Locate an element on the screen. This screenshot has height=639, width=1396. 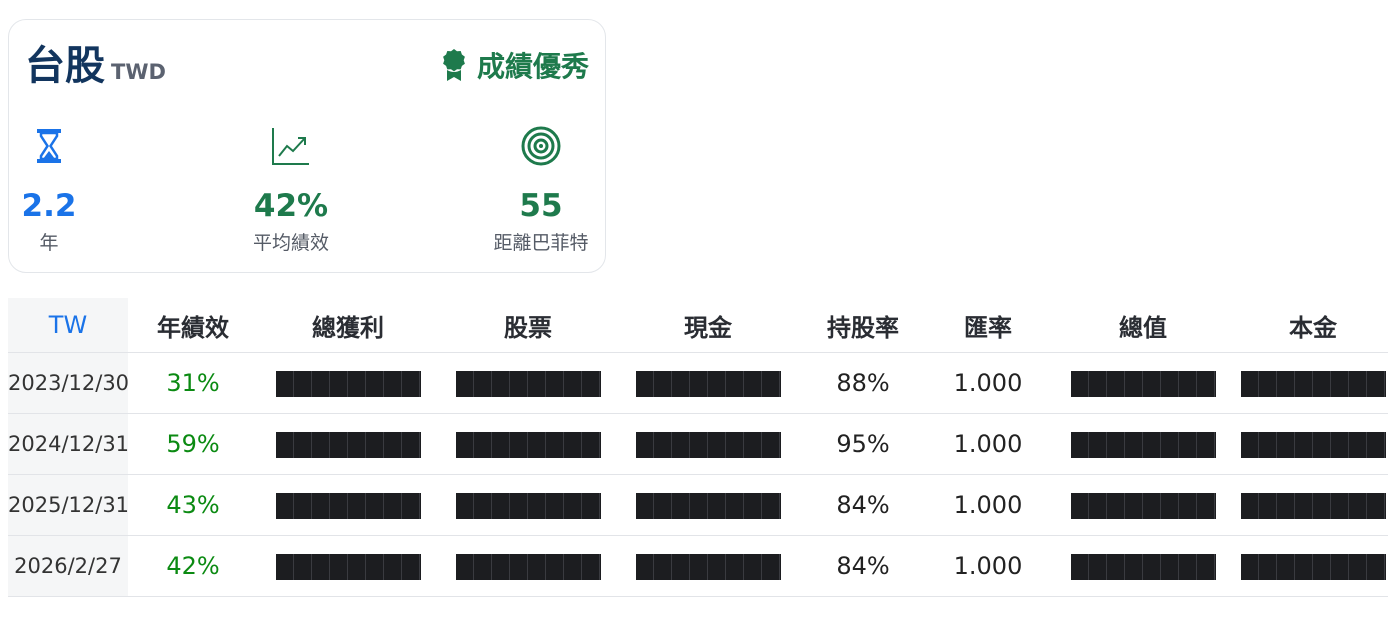
row-annual-return: 59% is located at coordinates (193, 444).